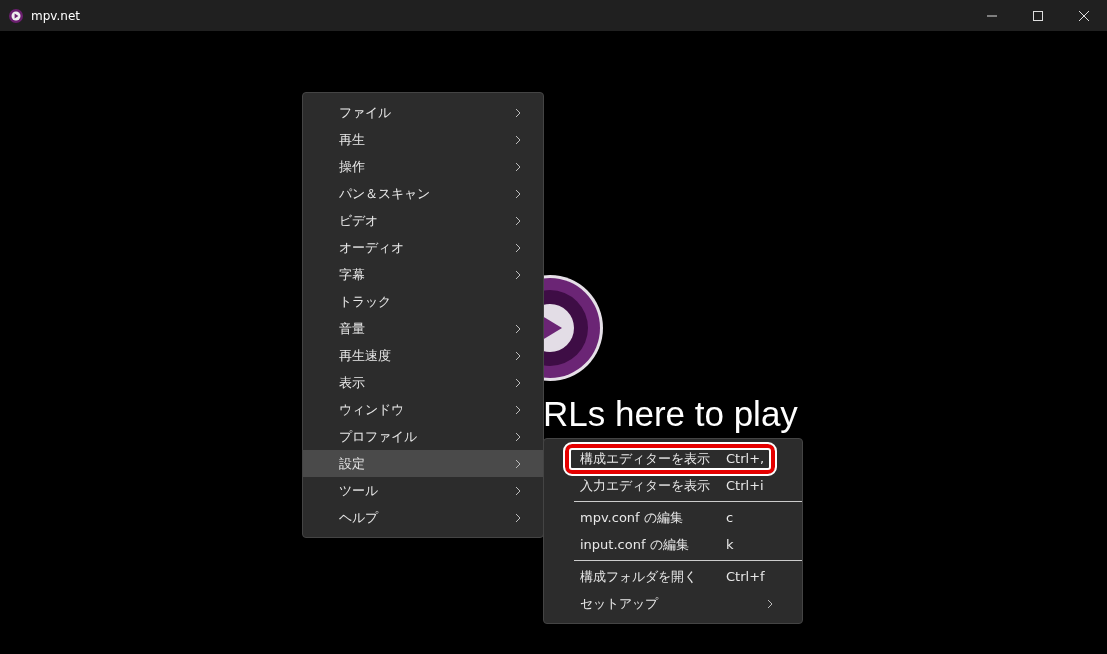  What do you see at coordinates (670, 414) in the screenshot?
I see `drop-hint-text: RLs here to play` at bounding box center [670, 414].